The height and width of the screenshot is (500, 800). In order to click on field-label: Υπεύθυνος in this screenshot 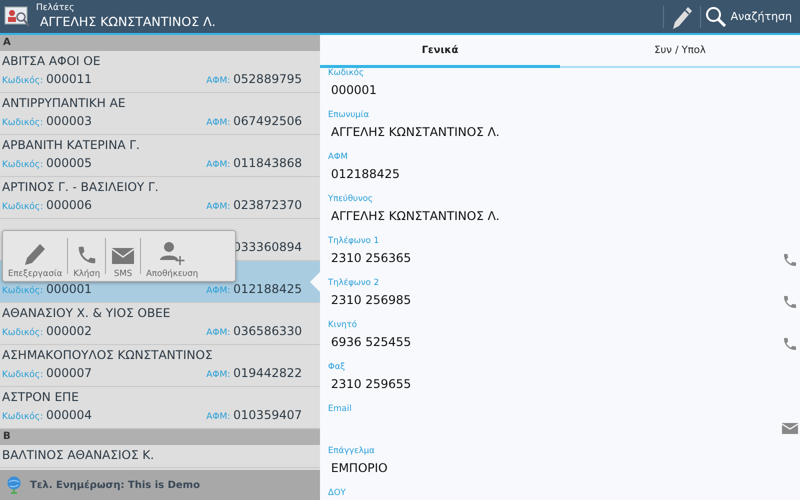, I will do `click(351, 199)`.